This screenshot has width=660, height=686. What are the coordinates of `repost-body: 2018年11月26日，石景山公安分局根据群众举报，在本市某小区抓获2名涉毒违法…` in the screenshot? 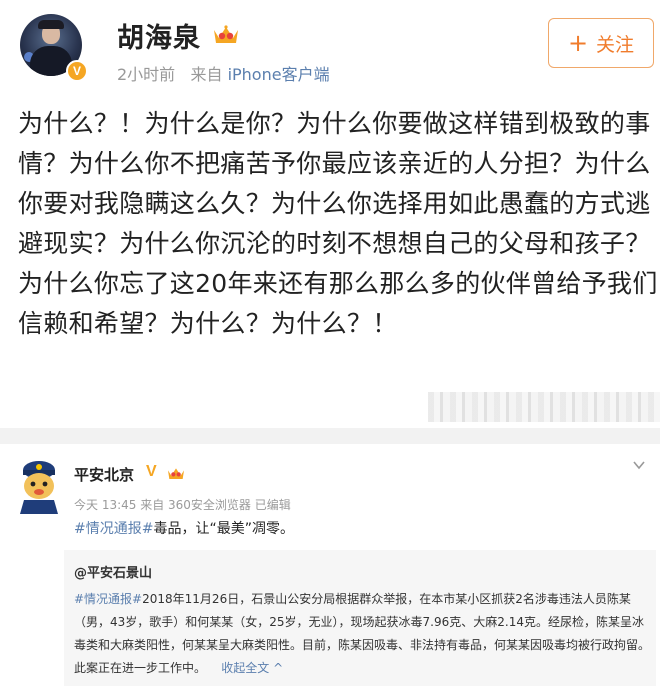 It's located at (362, 633).